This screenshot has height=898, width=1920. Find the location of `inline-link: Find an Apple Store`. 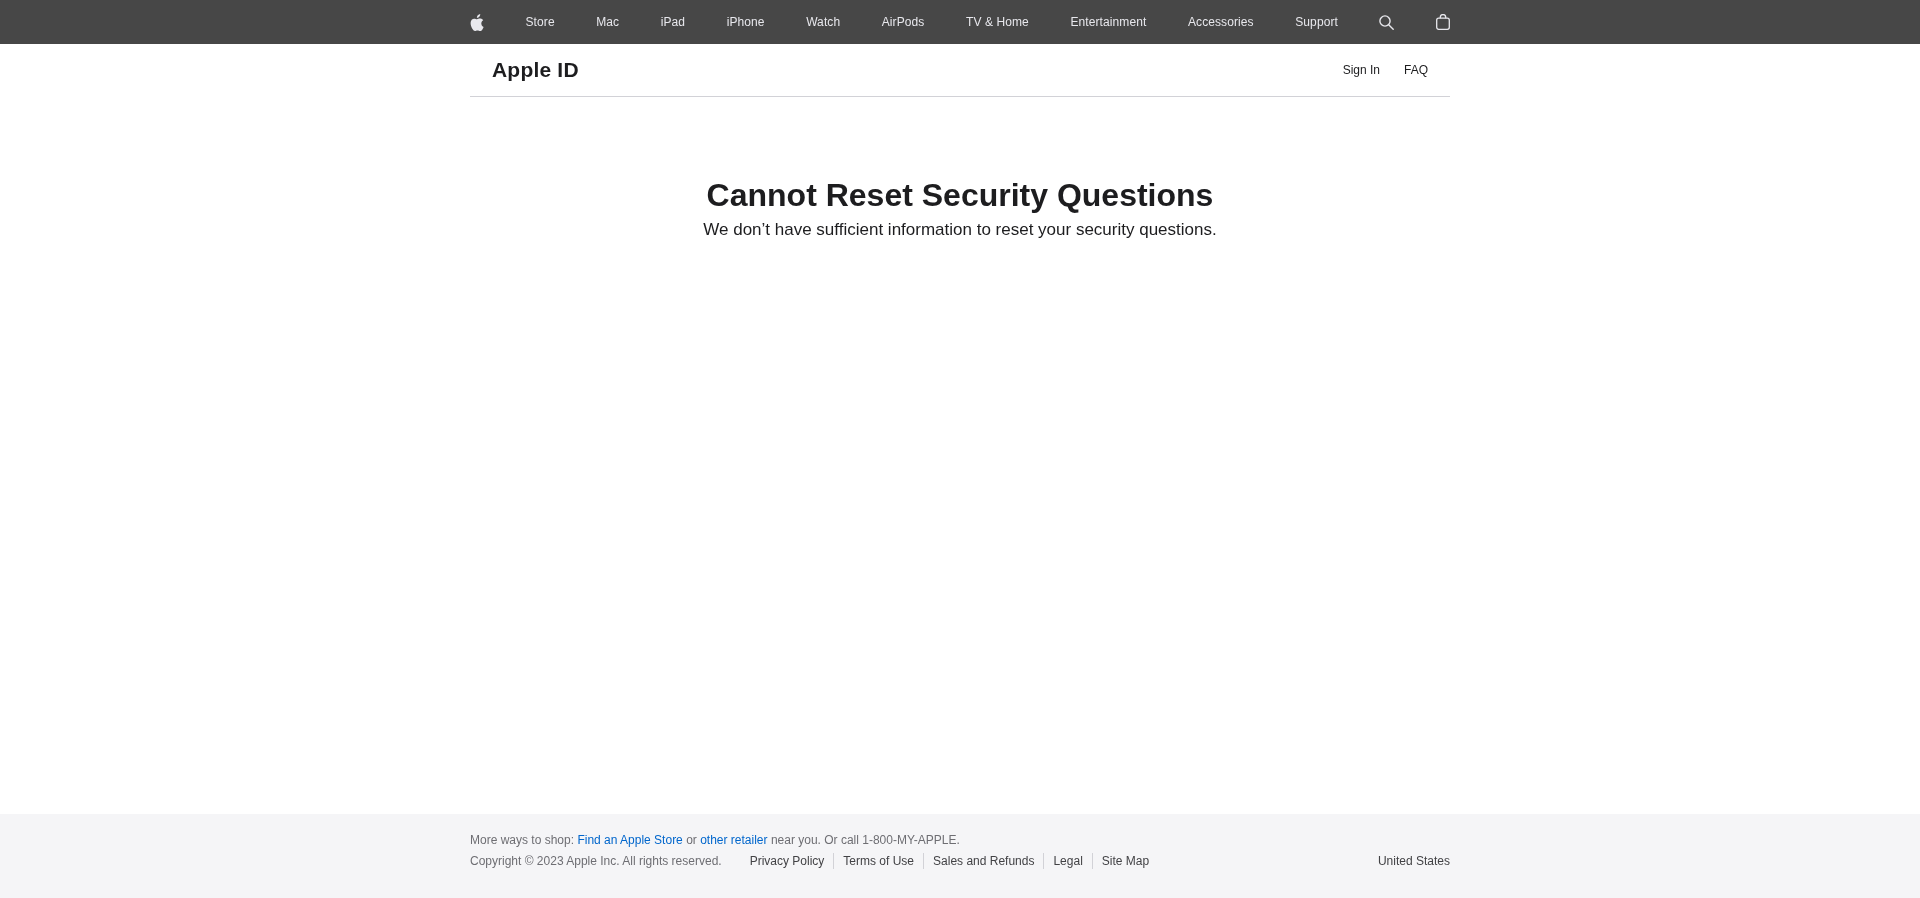

inline-link: Find an Apple Store is located at coordinates (630, 840).